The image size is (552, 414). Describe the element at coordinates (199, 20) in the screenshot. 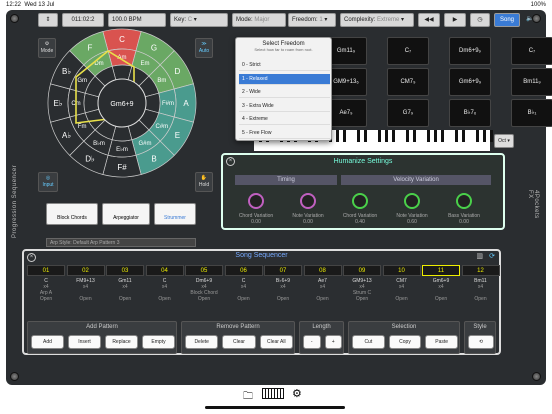

I see `key-select: Key: C ▾` at that location.